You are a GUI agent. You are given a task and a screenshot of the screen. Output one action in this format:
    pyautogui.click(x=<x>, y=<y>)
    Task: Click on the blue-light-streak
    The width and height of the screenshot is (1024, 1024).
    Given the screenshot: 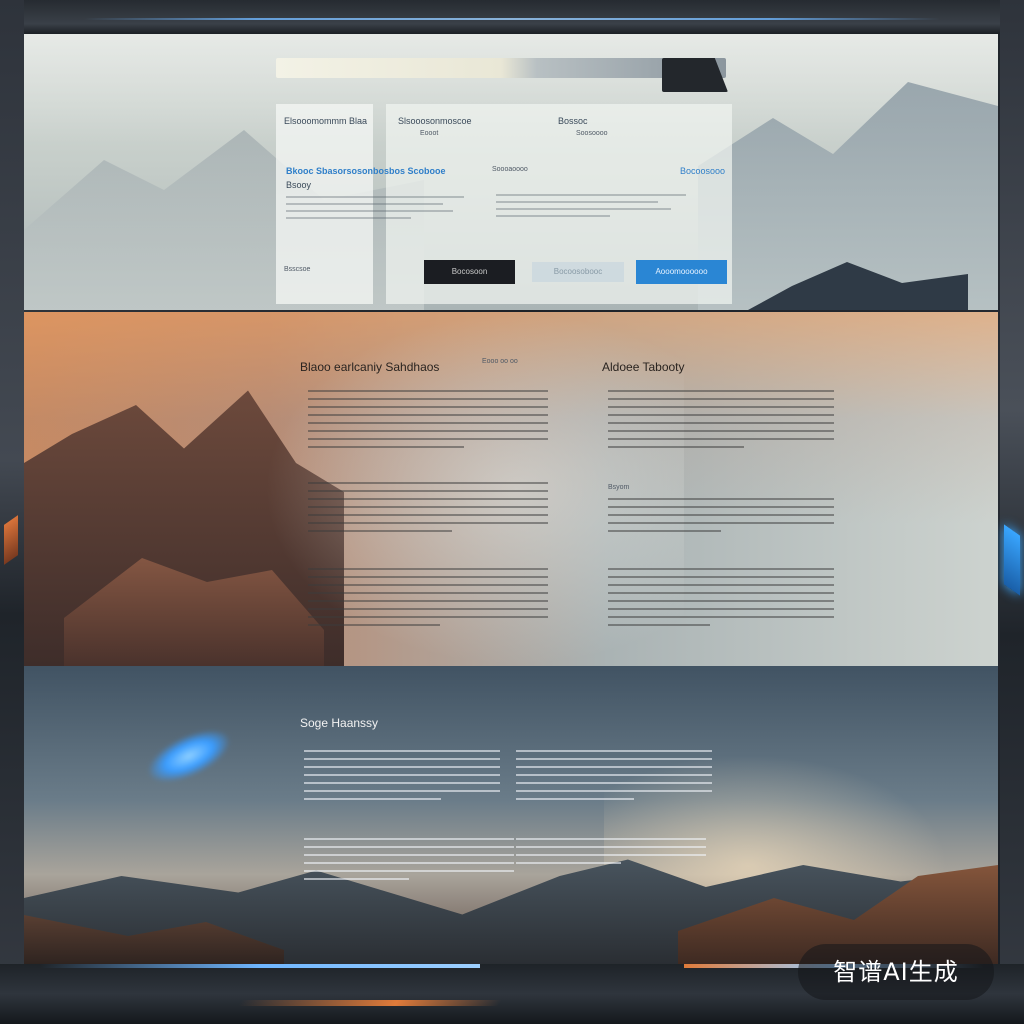 What is the action you would take?
    pyautogui.click(x=189, y=756)
    